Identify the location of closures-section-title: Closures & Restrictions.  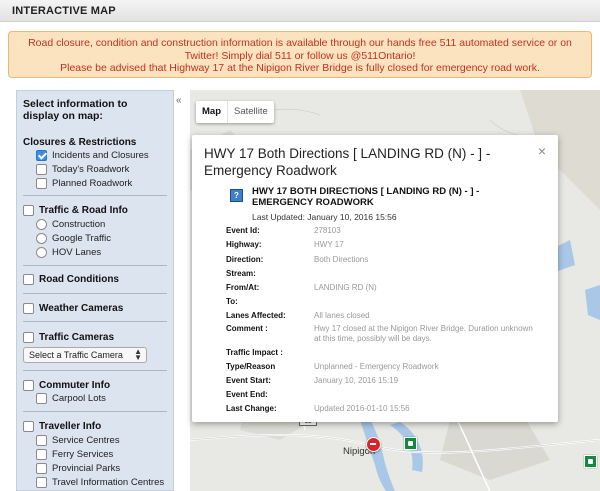
(80, 142).